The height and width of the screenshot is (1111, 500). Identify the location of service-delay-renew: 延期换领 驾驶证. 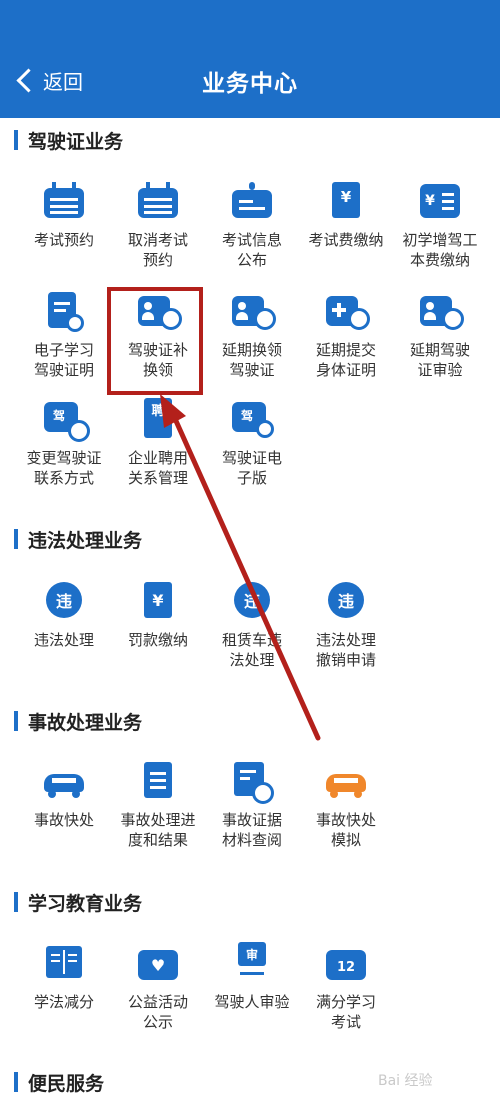
(252, 335).